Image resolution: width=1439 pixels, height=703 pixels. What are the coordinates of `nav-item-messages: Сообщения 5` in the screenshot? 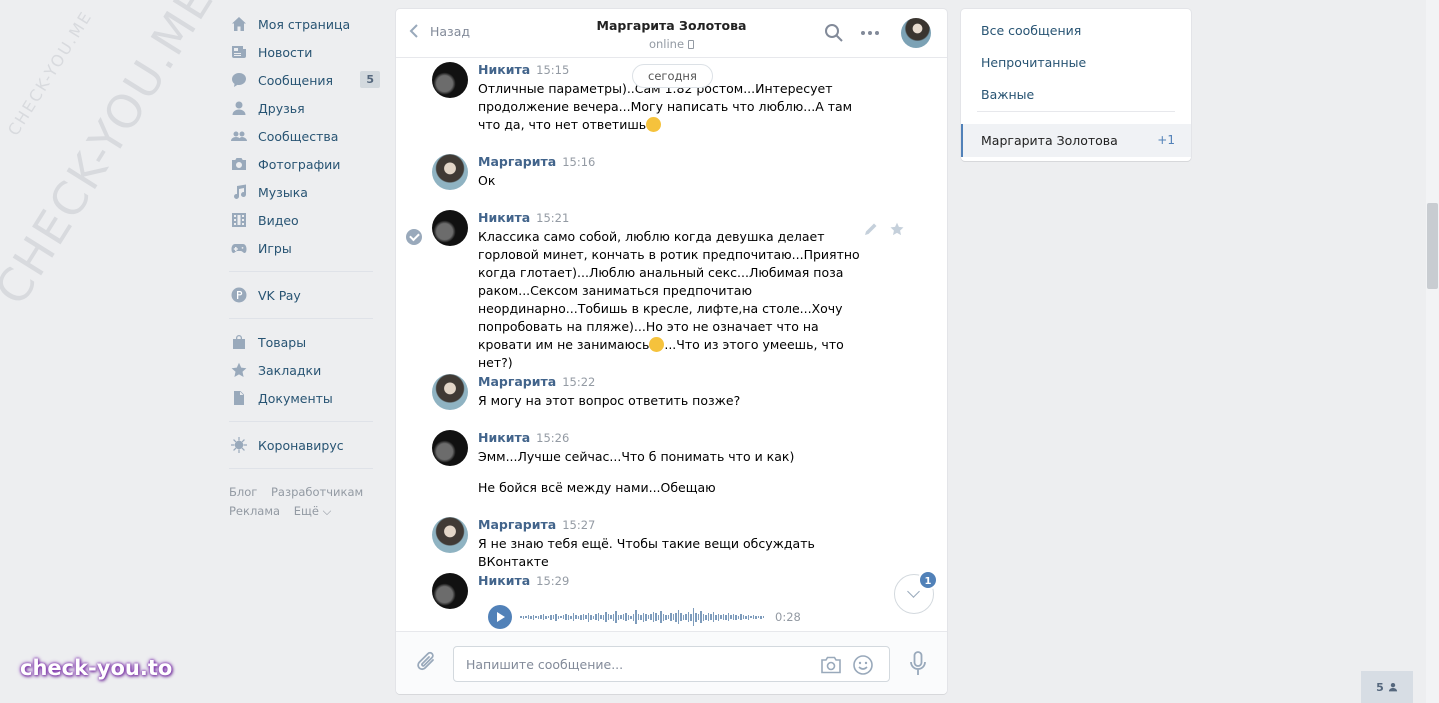 It's located at (305, 80).